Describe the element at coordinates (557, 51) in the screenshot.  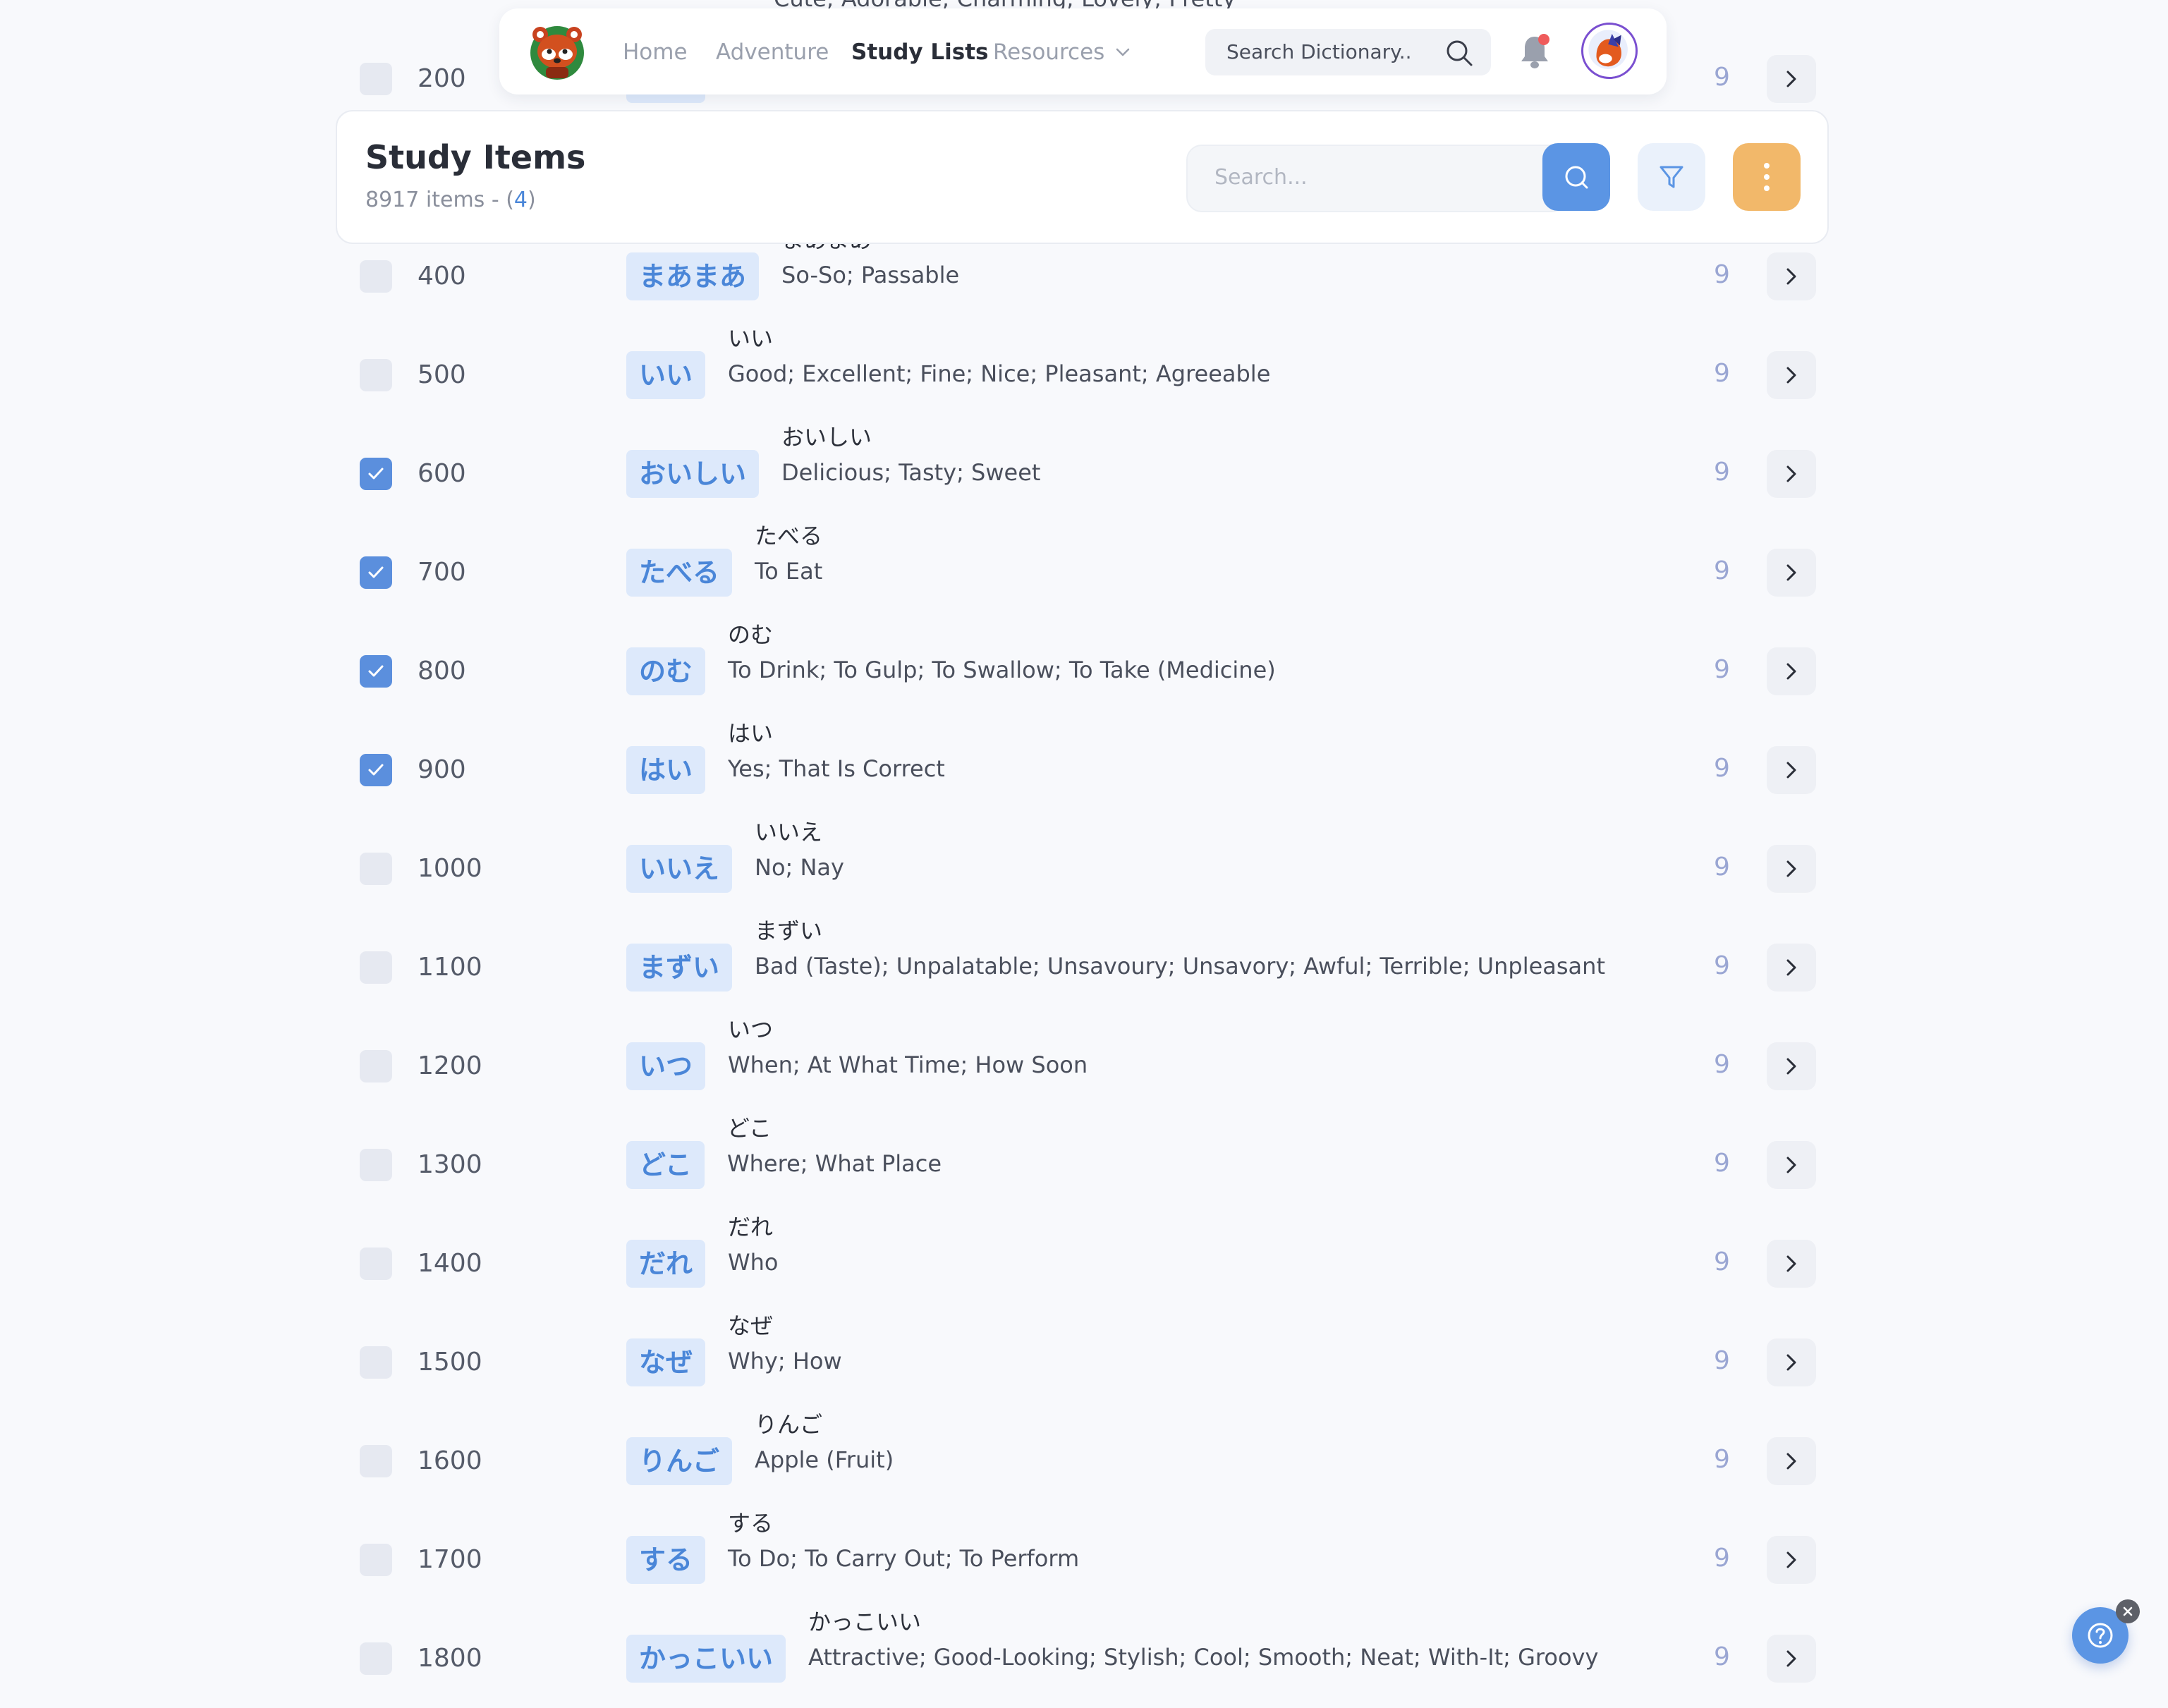
I see `red-panda-logo-icon` at that location.